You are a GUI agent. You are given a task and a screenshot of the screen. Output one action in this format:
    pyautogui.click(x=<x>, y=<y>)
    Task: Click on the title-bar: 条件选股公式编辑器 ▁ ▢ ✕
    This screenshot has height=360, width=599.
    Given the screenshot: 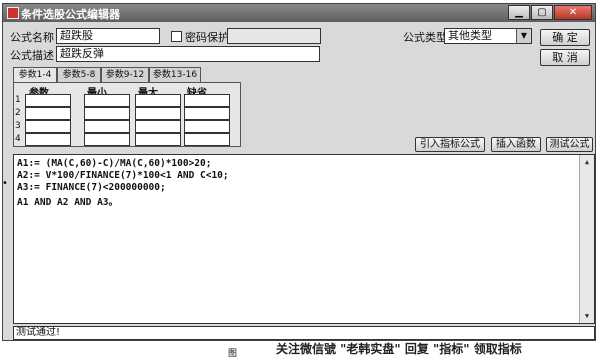 What is the action you would take?
    pyautogui.click(x=299, y=13)
    